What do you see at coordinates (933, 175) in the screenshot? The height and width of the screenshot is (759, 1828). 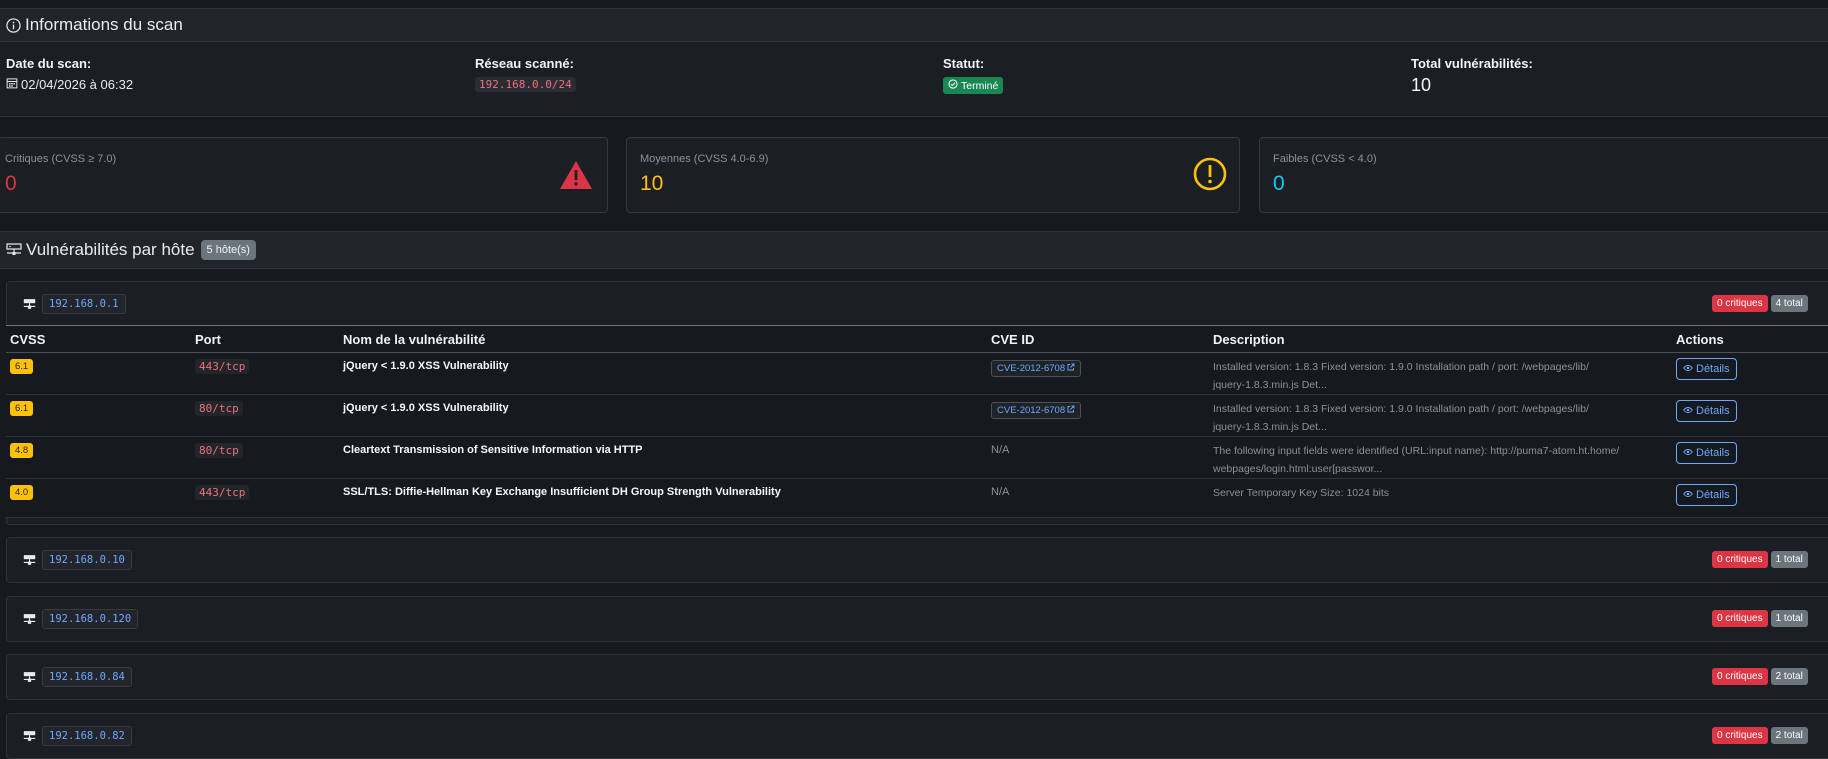 I see `stat-card-medium: Moyennes (CVSS 4.0-6.9) 10` at bounding box center [933, 175].